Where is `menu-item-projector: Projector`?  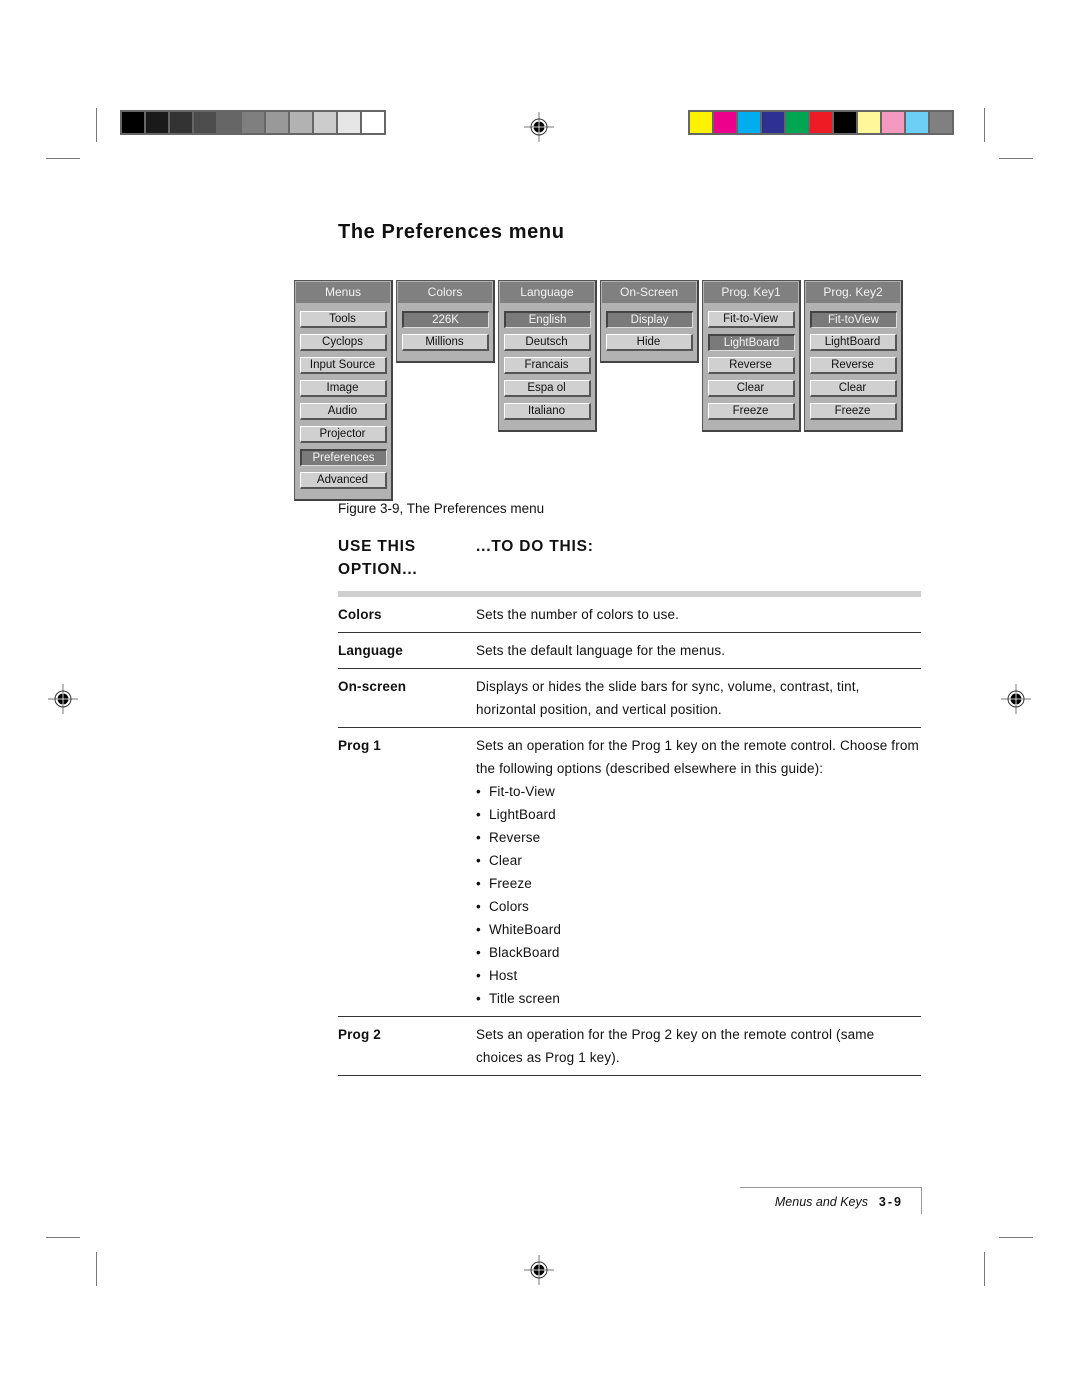
menu-item-projector: Projector is located at coordinates (343, 434).